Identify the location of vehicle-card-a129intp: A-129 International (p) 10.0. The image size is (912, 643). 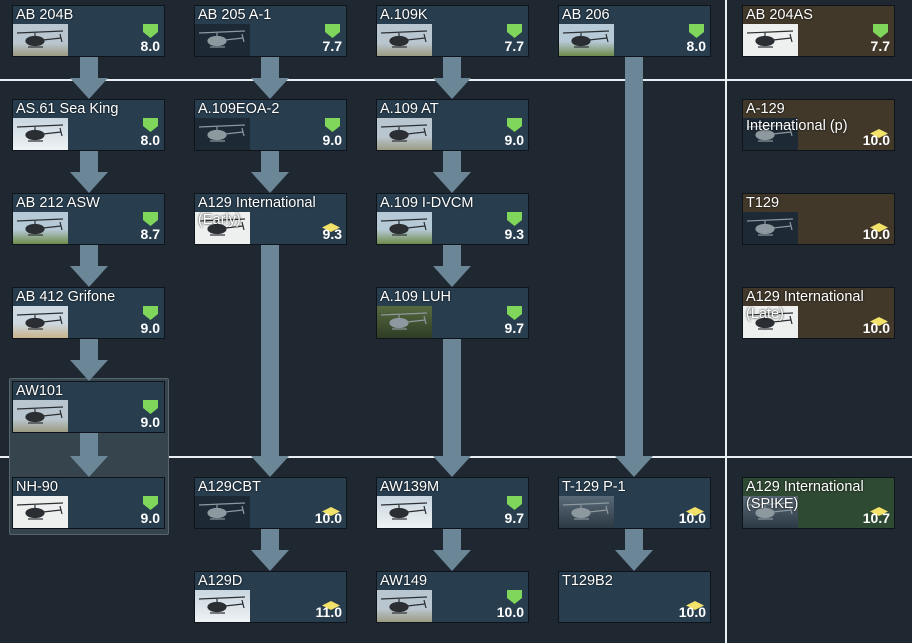
(818, 125).